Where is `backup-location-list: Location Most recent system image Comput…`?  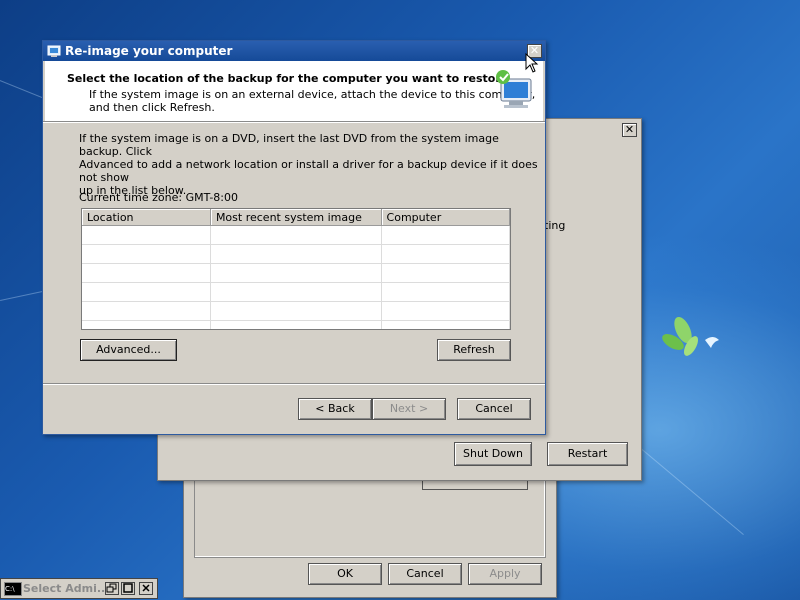 backup-location-list: Location Most recent system image Comput… is located at coordinates (296, 269).